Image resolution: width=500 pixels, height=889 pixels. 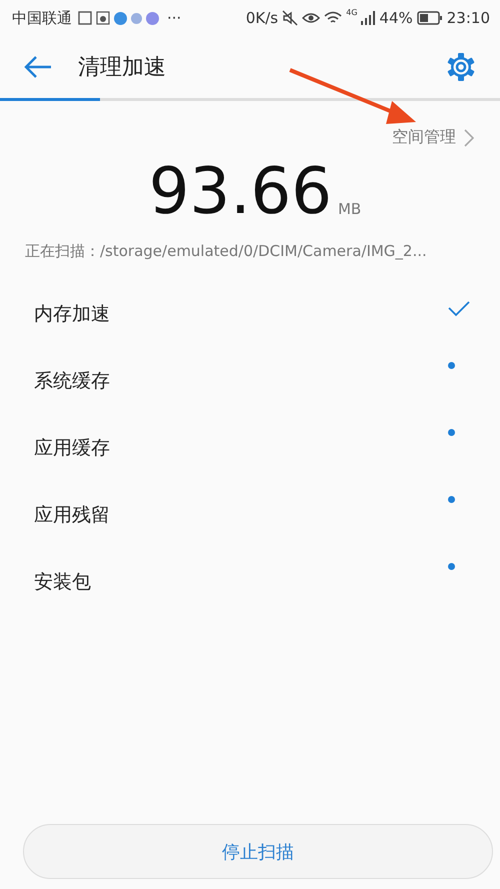 I want to click on page-title: 清理加速, so click(x=122, y=68).